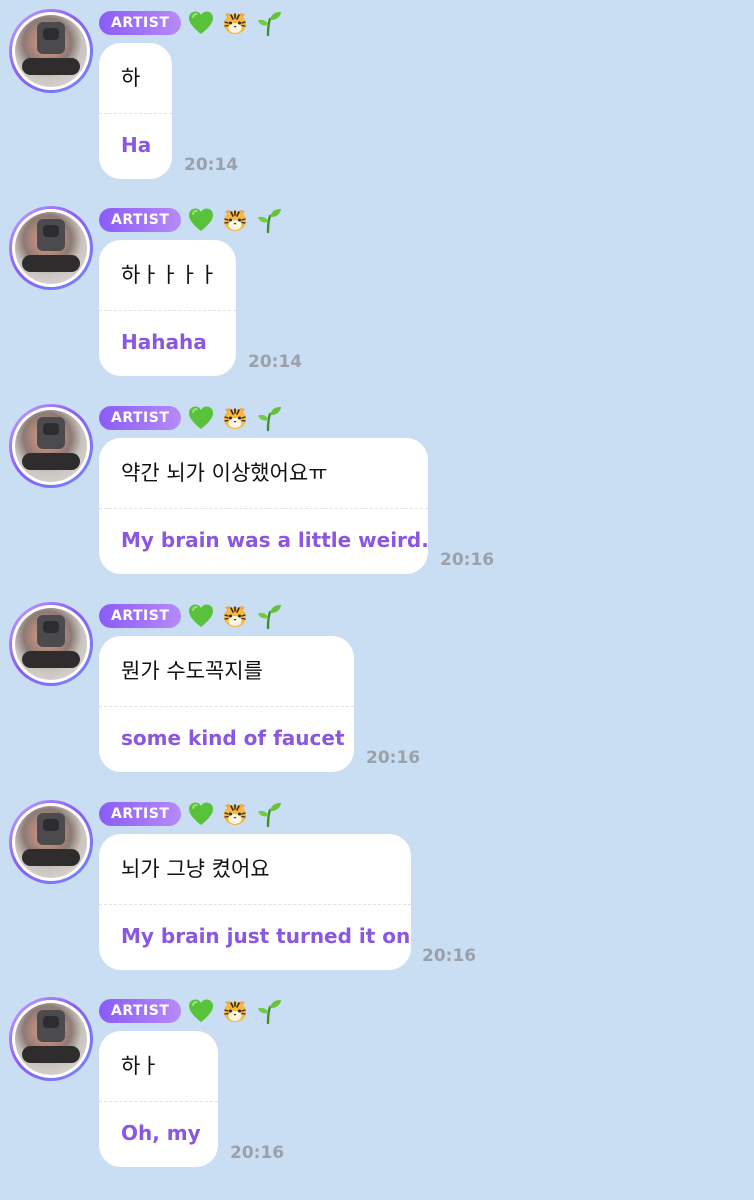 The width and height of the screenshot is (754, 1200). Describe the element at coordinates (135, 111) in the screenshot. I see `message-bubble: 하 Ha` at that location.